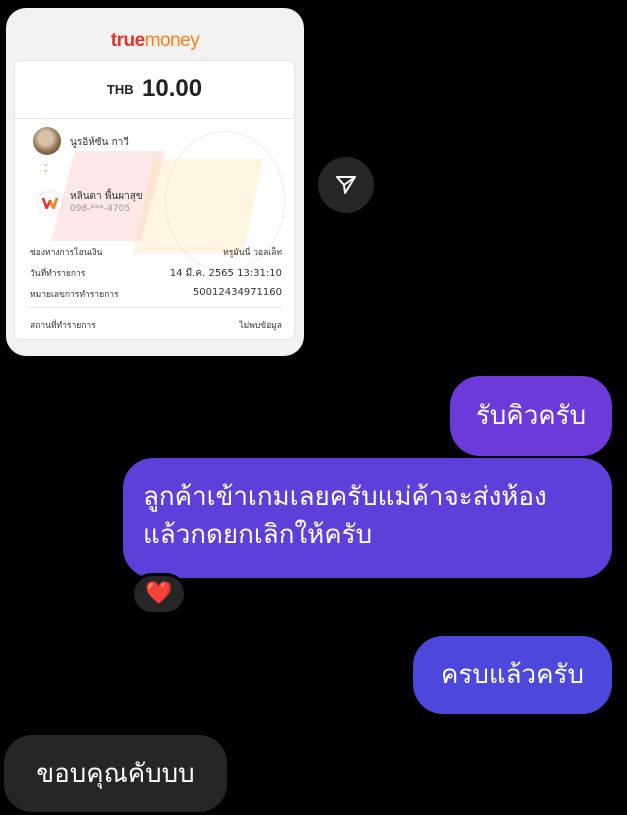 The image size is (627, 815). What do you see at coordinates (172, 88) in the screenshot?
I see `amount-value: 10.00` at bounding box center [172, 88].